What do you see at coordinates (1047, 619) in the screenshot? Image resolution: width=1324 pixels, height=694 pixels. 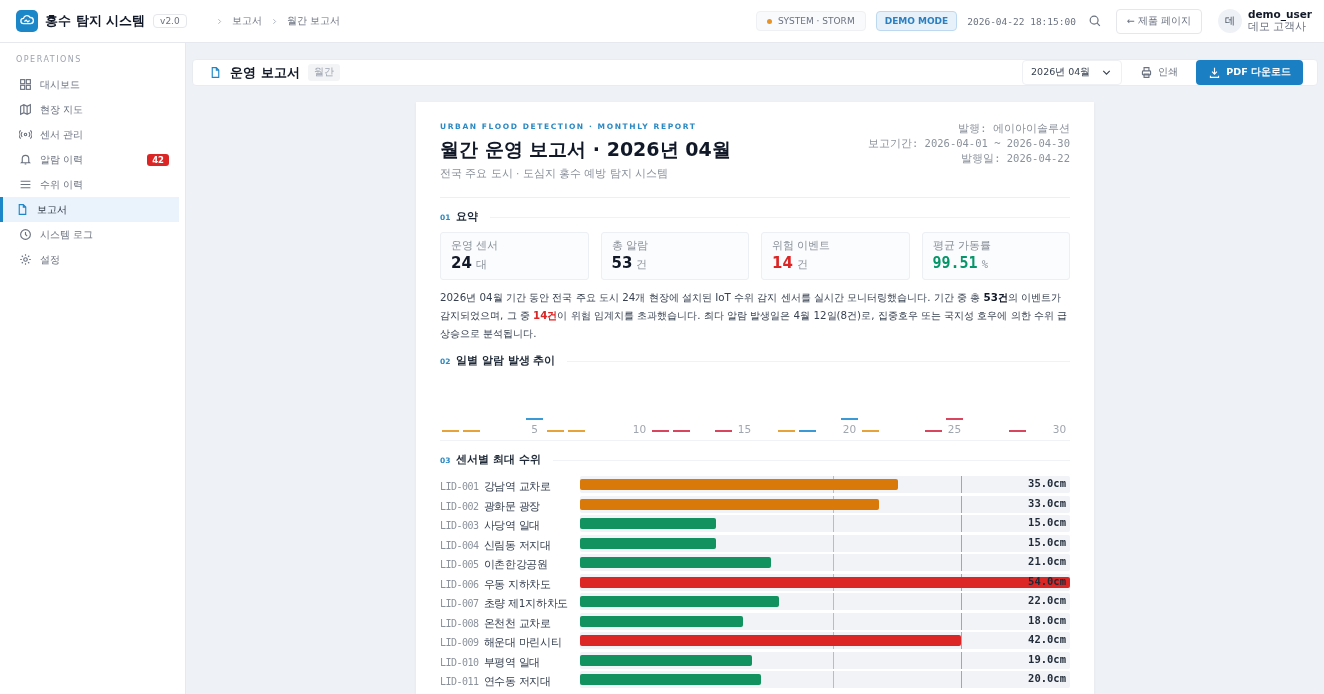 I see `level-reading: 18.0cm` at bounding box center [1047, 619].